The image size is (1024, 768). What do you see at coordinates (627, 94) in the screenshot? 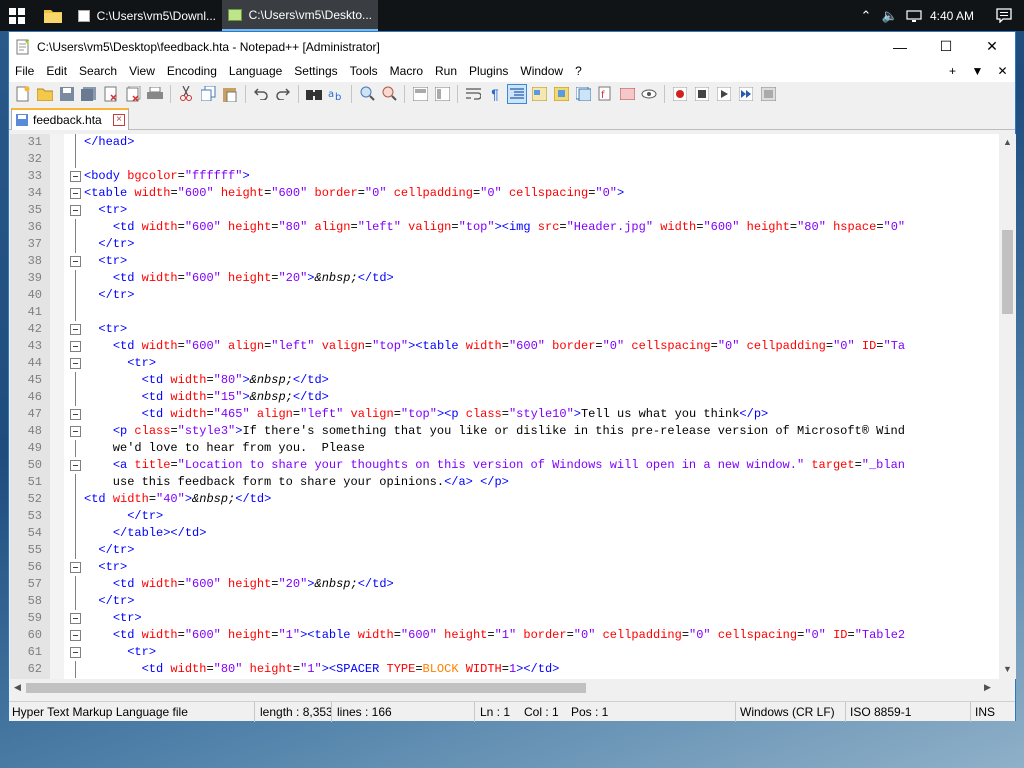
I see `monitoring-icon` at bounding box center [627, 94].